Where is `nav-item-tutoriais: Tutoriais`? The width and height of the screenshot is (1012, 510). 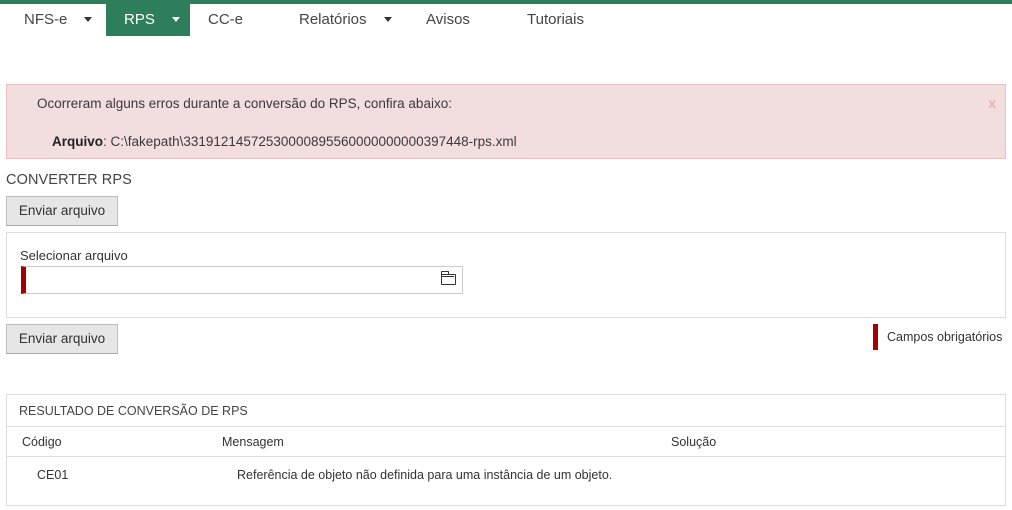 nav-item-tutoriais: Tutoriais is located at coordinates (562, 20).